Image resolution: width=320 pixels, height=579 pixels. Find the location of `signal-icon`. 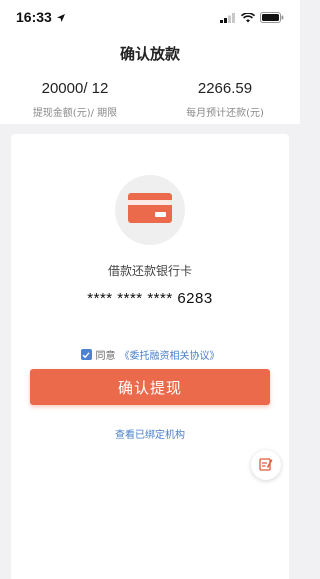

signal-icon is located at coordinates (228, 17).